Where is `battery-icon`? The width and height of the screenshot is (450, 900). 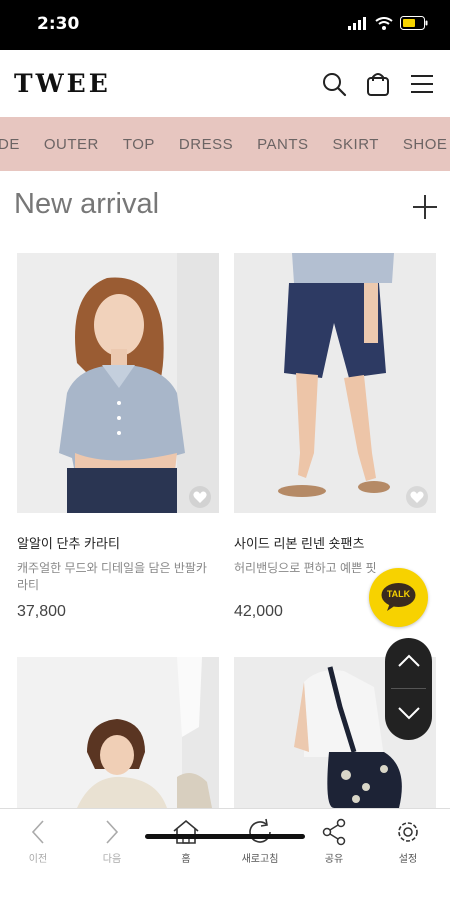
battery-icon is located at coordinates (414, 23).